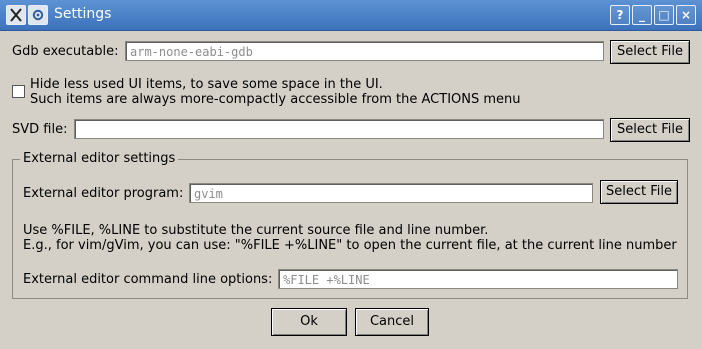 This screenshot has height=349, width=702. I want to click on cancel-button: Cancel, so click(392, 322).